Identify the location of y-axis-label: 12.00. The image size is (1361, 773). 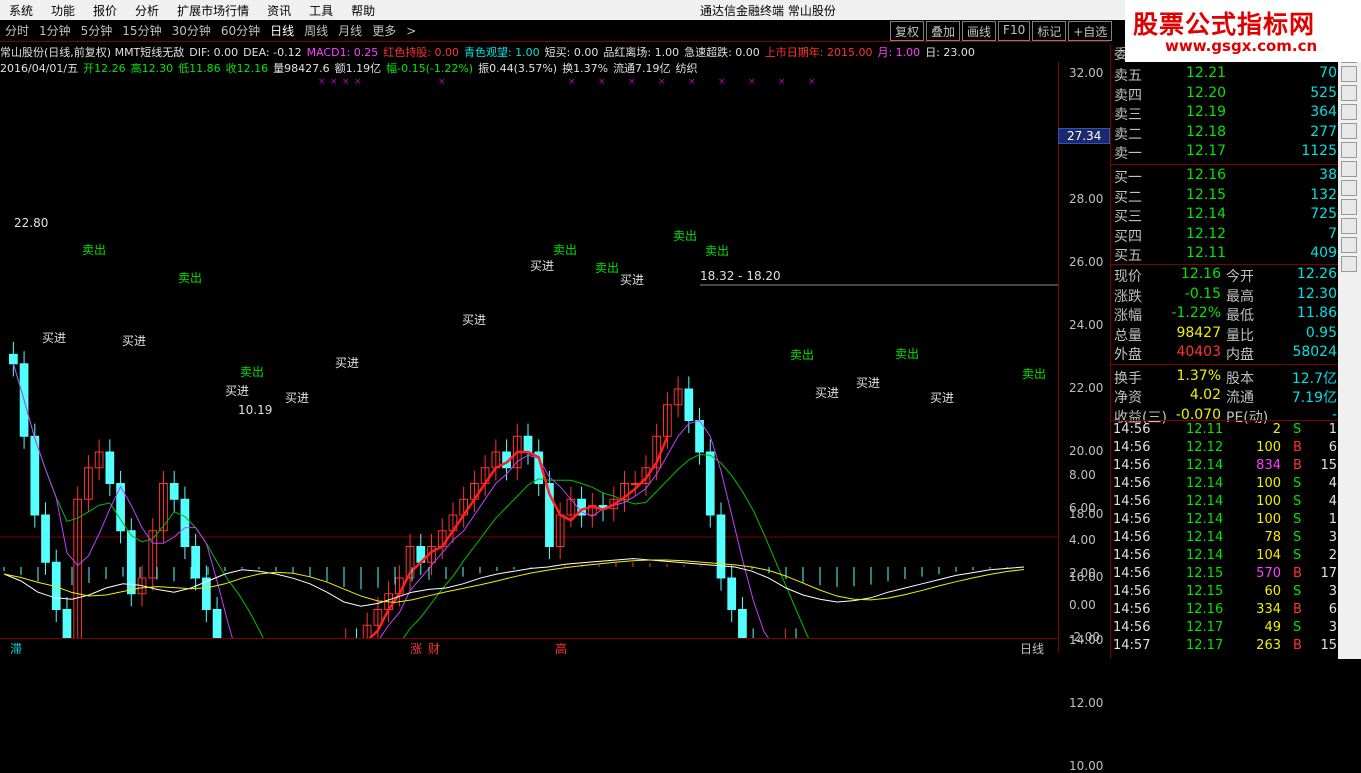
(1086, 703).